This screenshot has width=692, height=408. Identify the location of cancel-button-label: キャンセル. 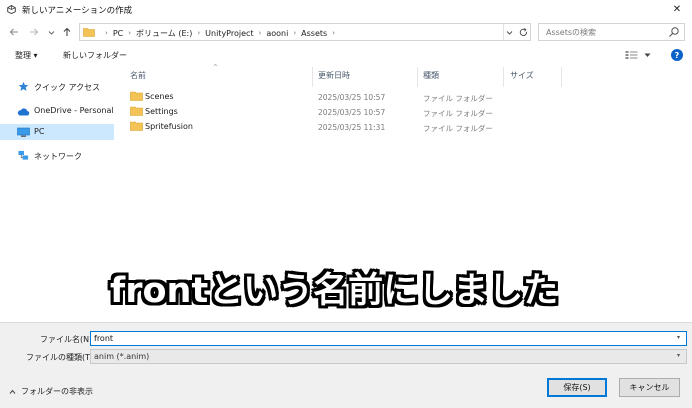
(649, 387).